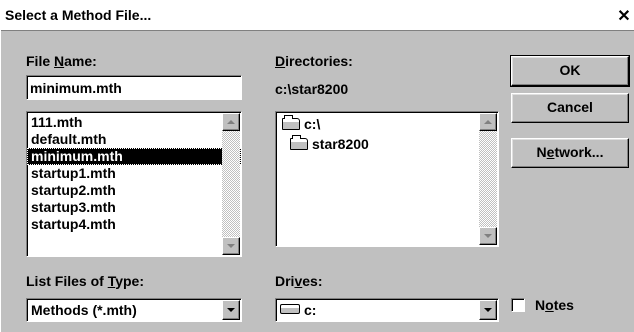 This screenshot has width=634, height=332. What do you see at coordinates (231, 184) in the screenshot?
I see `file-list-scrollbar` at bounding box center [231, 184].